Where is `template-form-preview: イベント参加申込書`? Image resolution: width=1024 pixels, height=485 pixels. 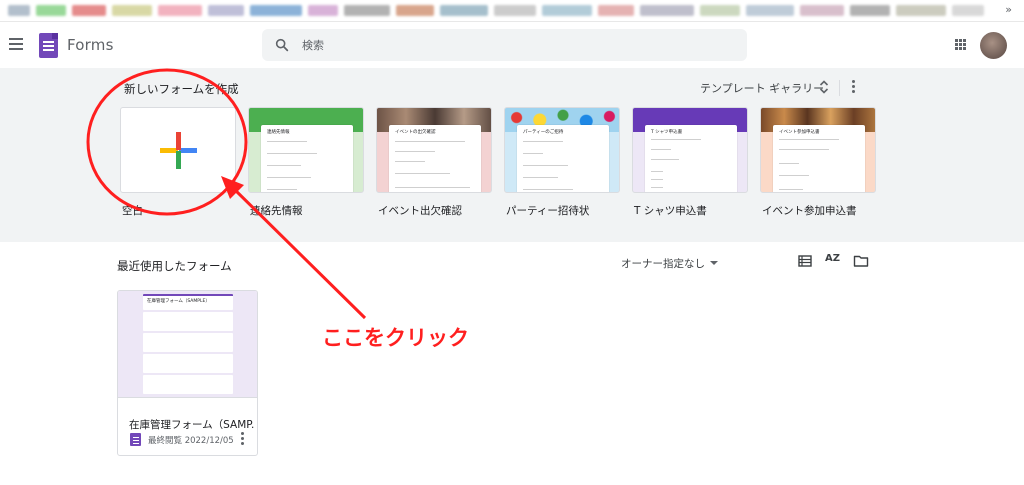 template-form-preview: イベント参加申込書 is located at coordinates (819, 158).